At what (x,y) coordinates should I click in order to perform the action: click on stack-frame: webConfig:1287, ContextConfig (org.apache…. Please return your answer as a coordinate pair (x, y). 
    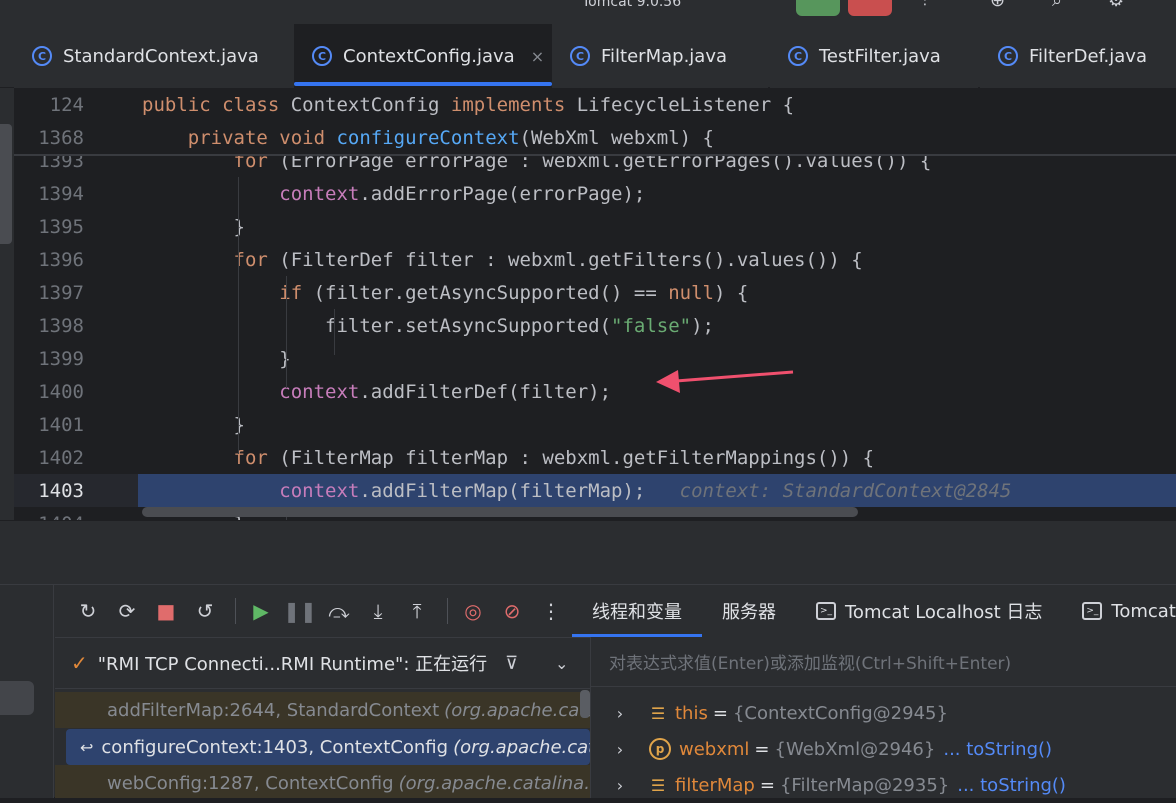
    Looking at the image, I should click on (322, 781).